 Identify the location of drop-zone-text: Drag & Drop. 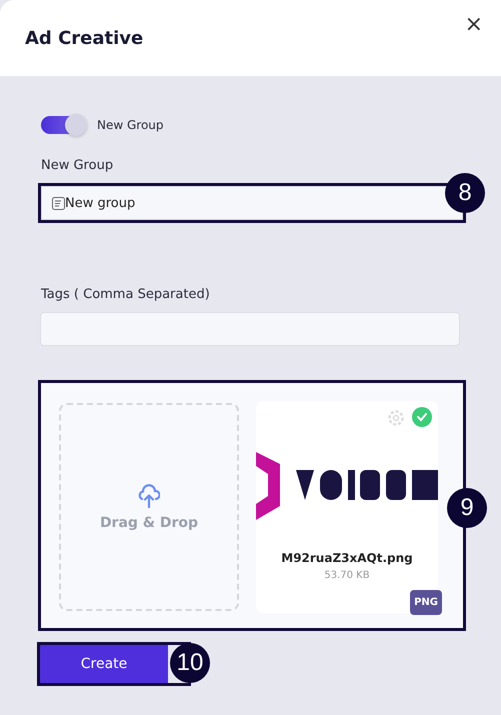
(149, 523).